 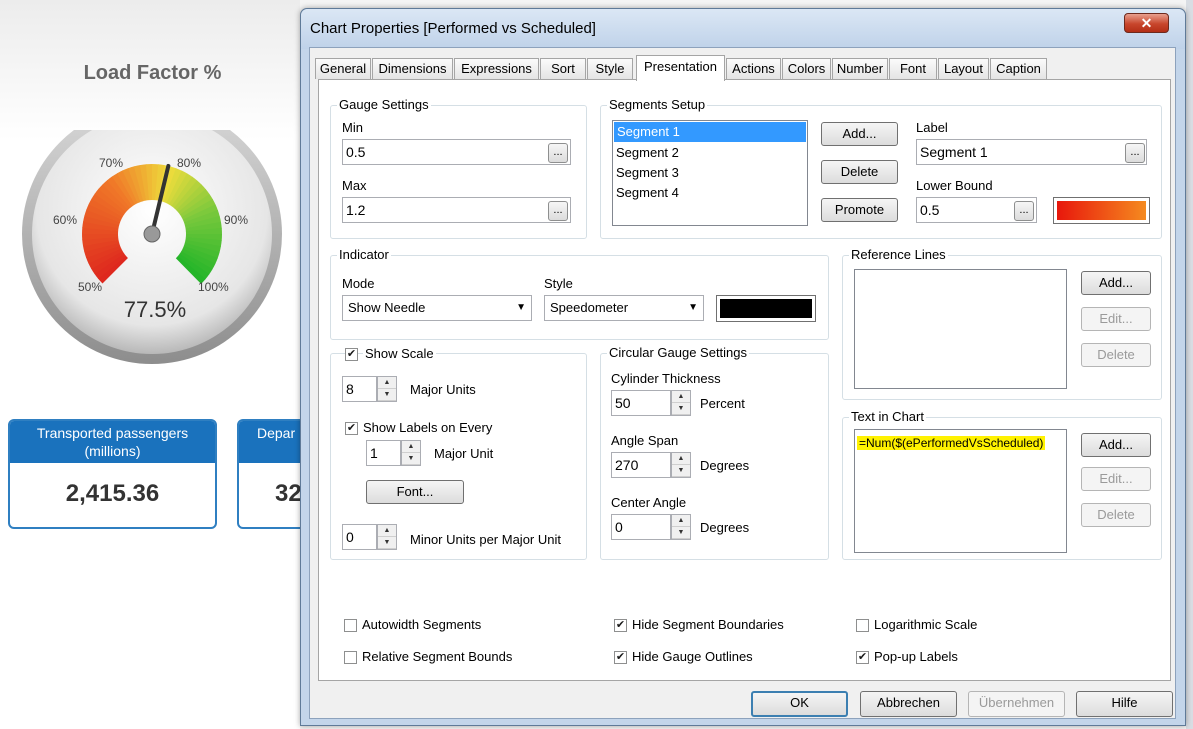 What do you see at coordinates (351, 428) in the screenshot?
I see `show-labels-checkbox: ✔` at bounding box center [351, 428].